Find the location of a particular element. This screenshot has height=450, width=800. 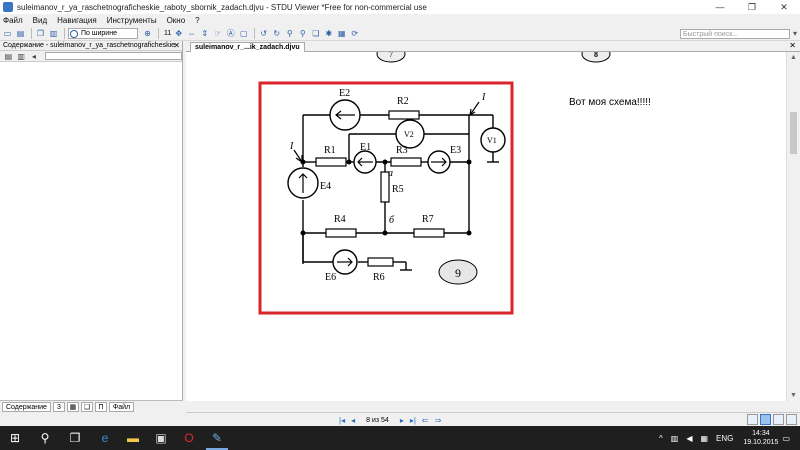

tab-file: Файл is located at coordinates (121, 406).